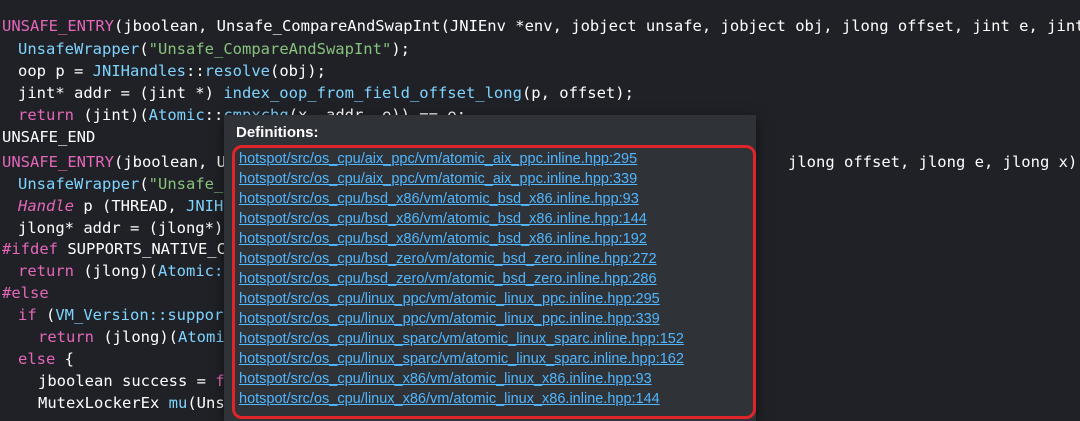 Image resolution: width=1080 pixels, height=421 pixels. Describe the element at coordinates (37, 359) in the screenshot. I see `keyword-token: else` at that location.